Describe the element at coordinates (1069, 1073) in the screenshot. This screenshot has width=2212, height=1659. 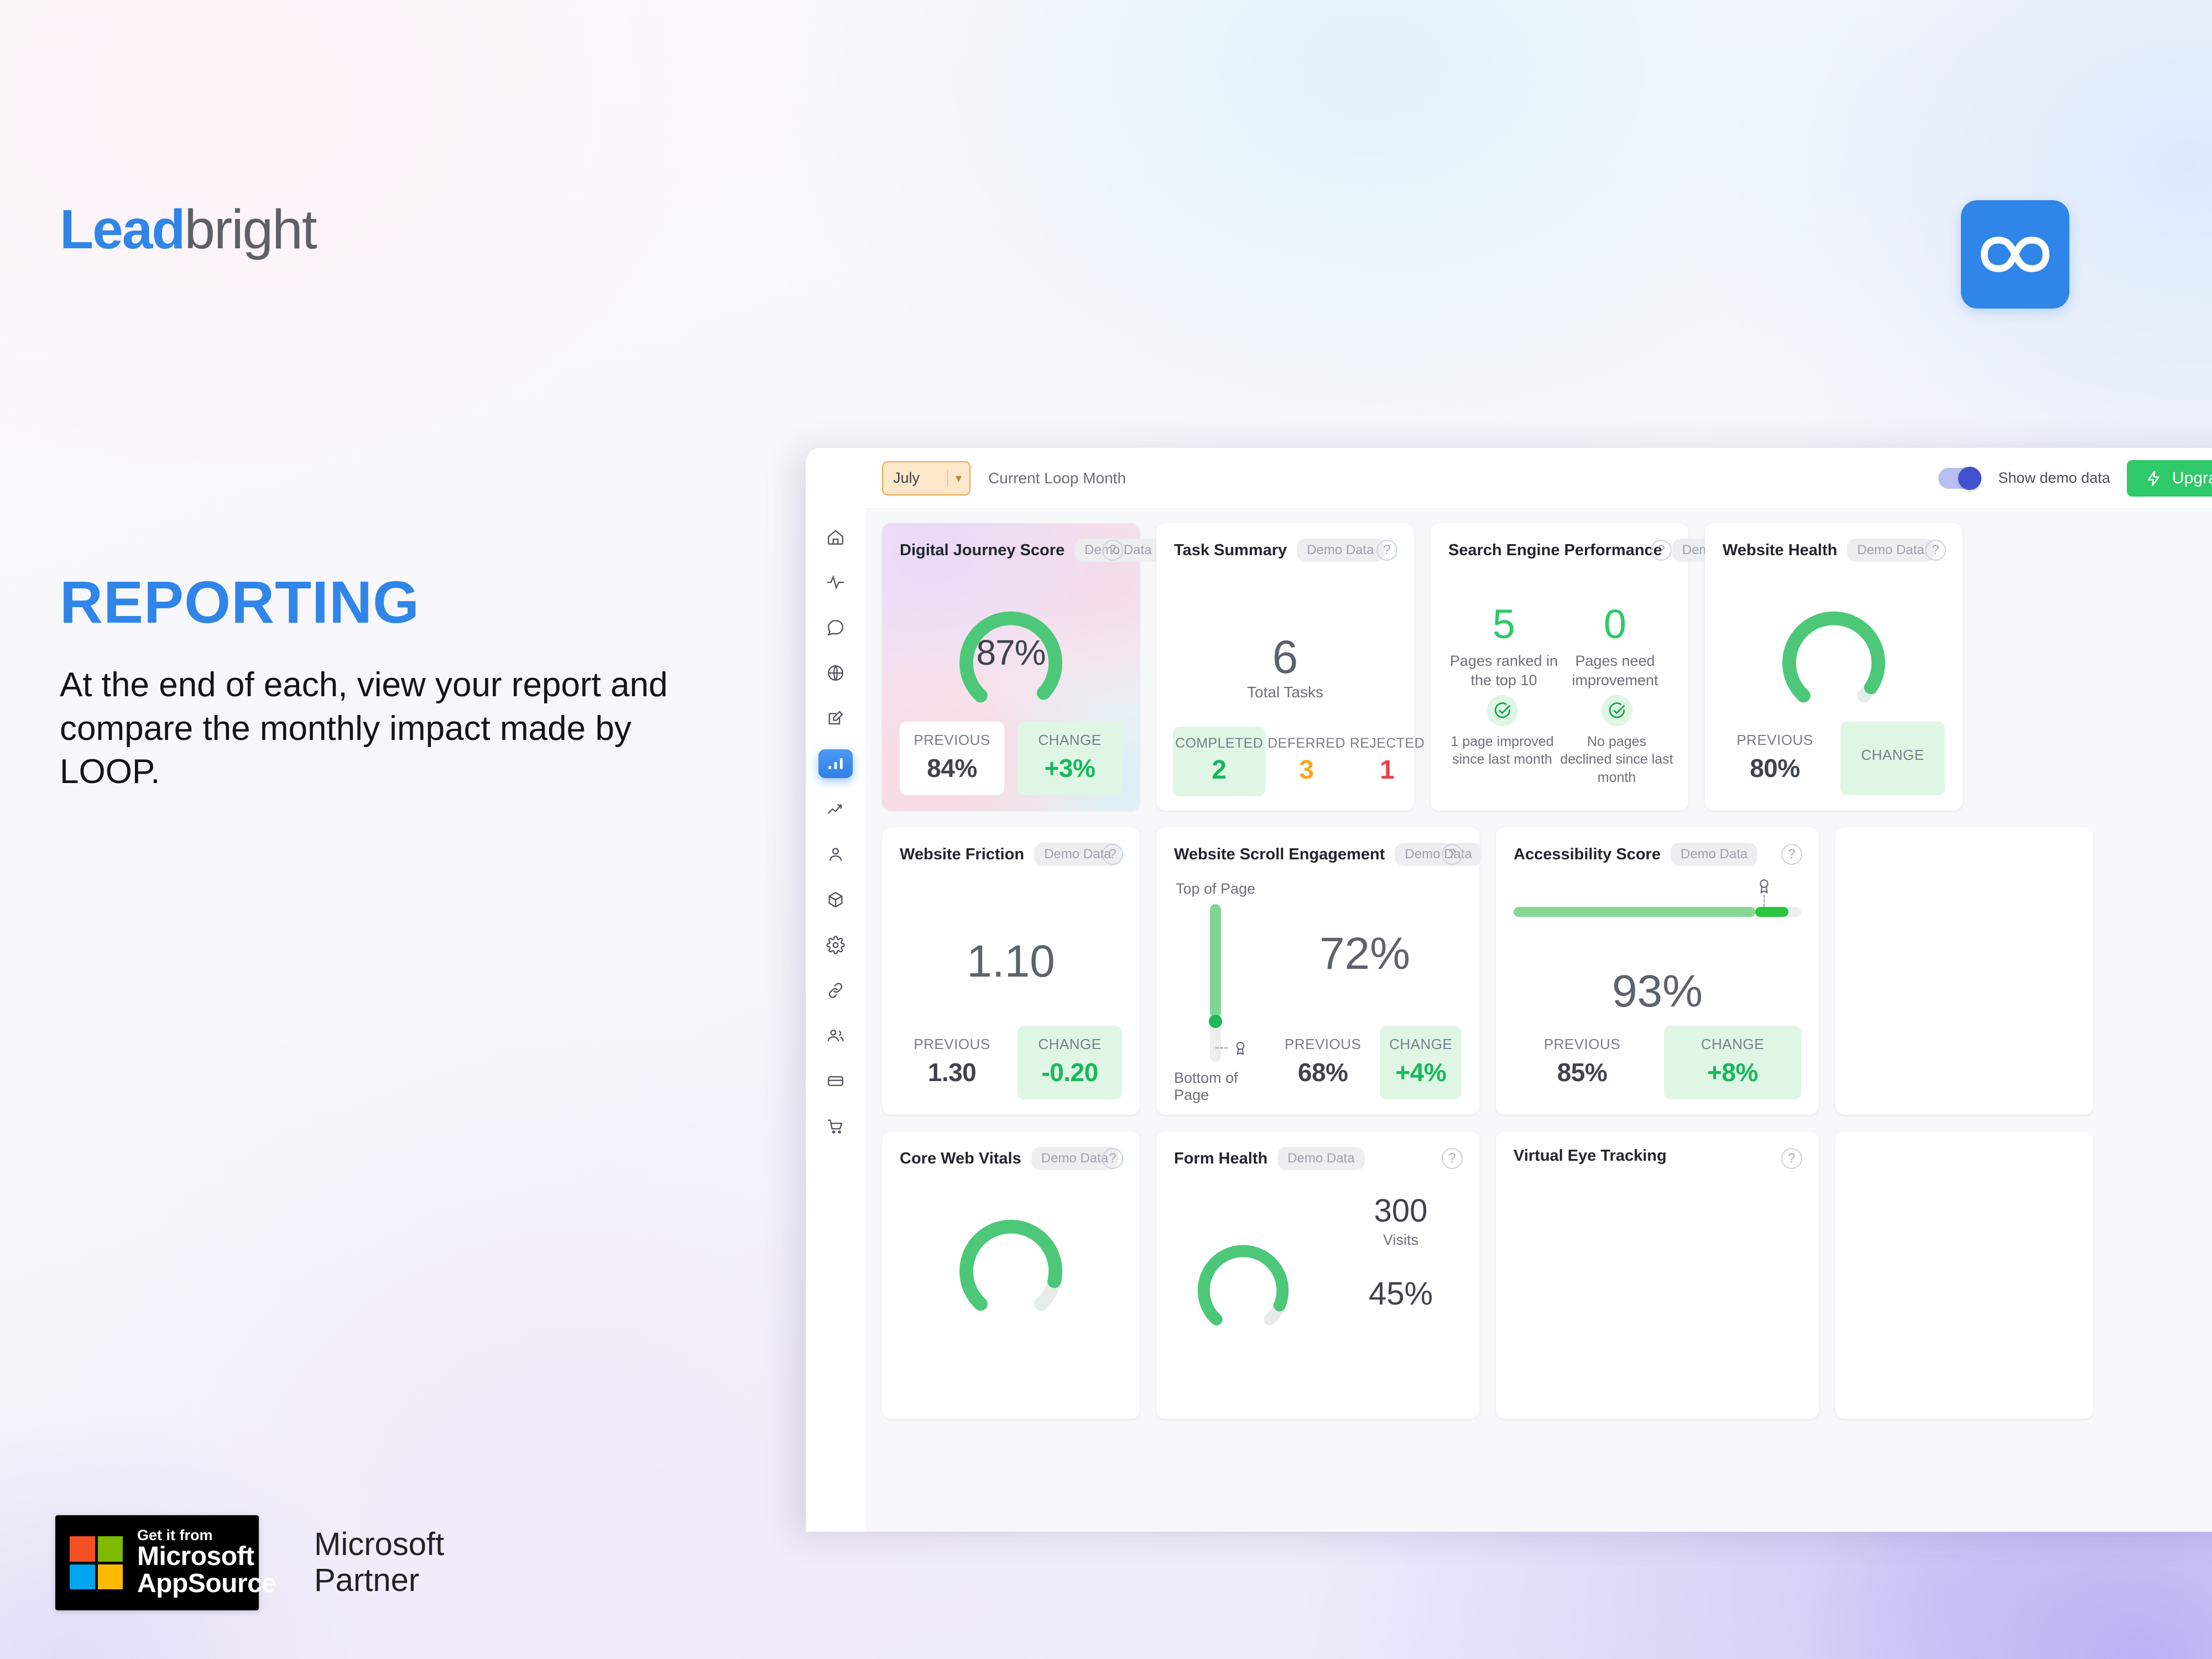
I see `change-value: -0.20` at that location.